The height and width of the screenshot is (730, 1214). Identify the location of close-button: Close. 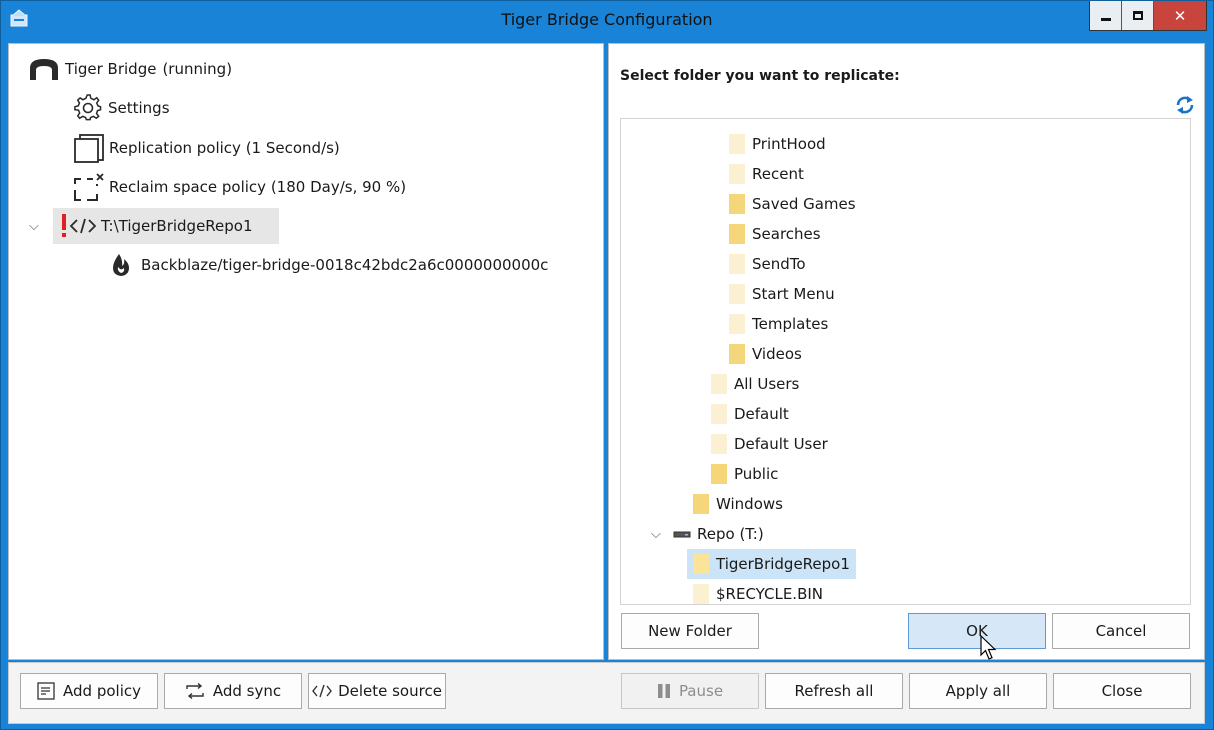
(1122, 691).